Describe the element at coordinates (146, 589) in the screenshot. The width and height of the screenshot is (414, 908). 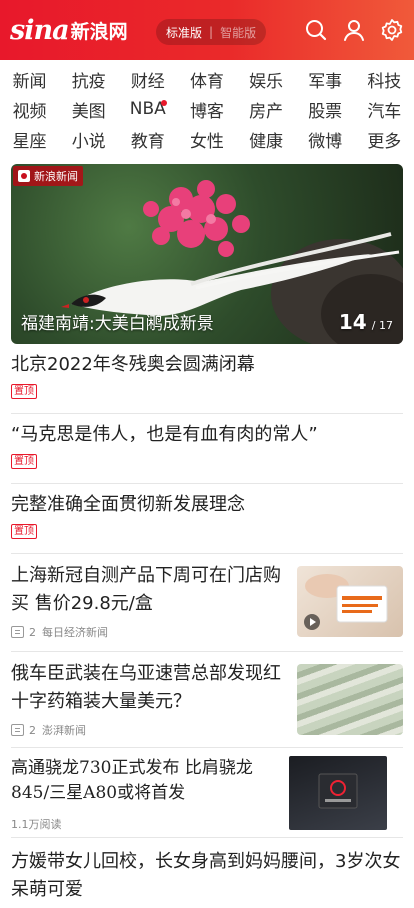
I see `article-title: 上海新冠自测产品下周可在门店购买 售价29.8元/盒` at that location.